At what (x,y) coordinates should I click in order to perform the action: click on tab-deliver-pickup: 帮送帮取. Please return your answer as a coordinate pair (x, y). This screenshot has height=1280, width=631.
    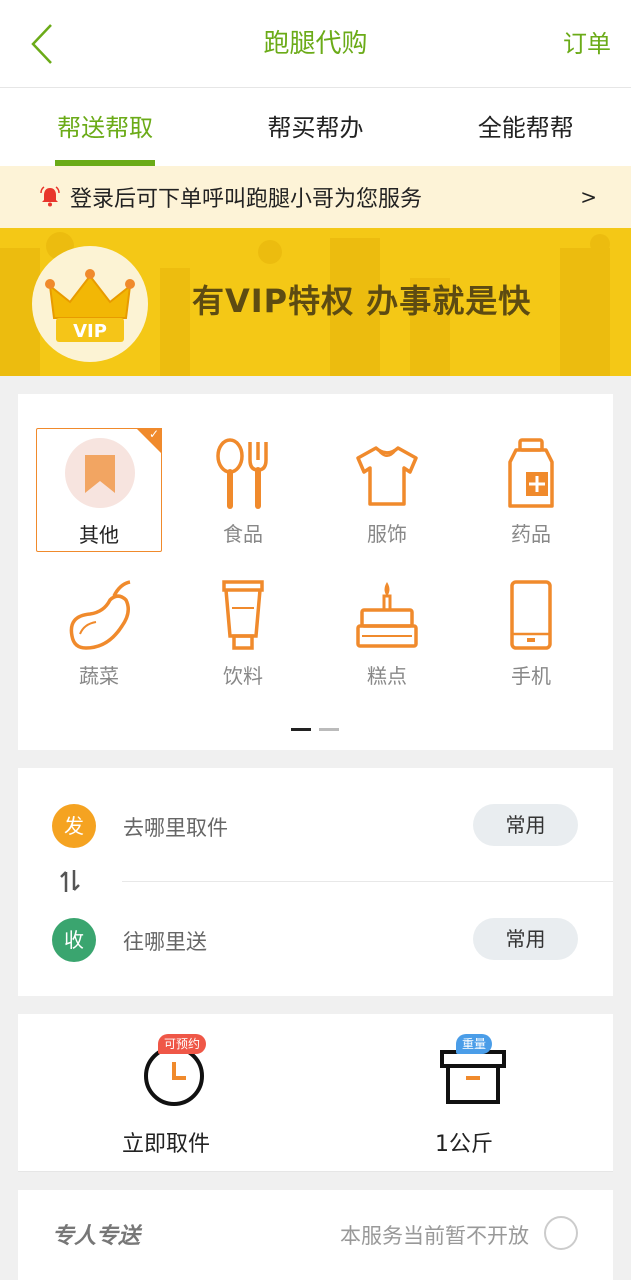
    Looking at the image, I should click on (105, 127).